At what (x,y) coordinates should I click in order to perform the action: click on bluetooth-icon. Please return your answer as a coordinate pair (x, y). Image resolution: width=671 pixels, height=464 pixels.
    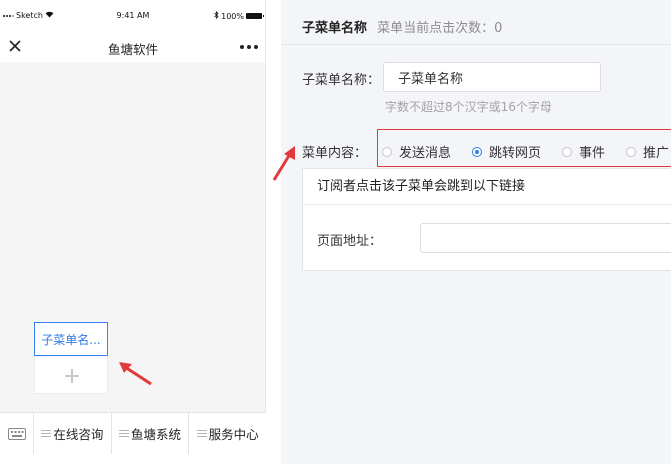
    Looking at the image, I should click on (216, 15).